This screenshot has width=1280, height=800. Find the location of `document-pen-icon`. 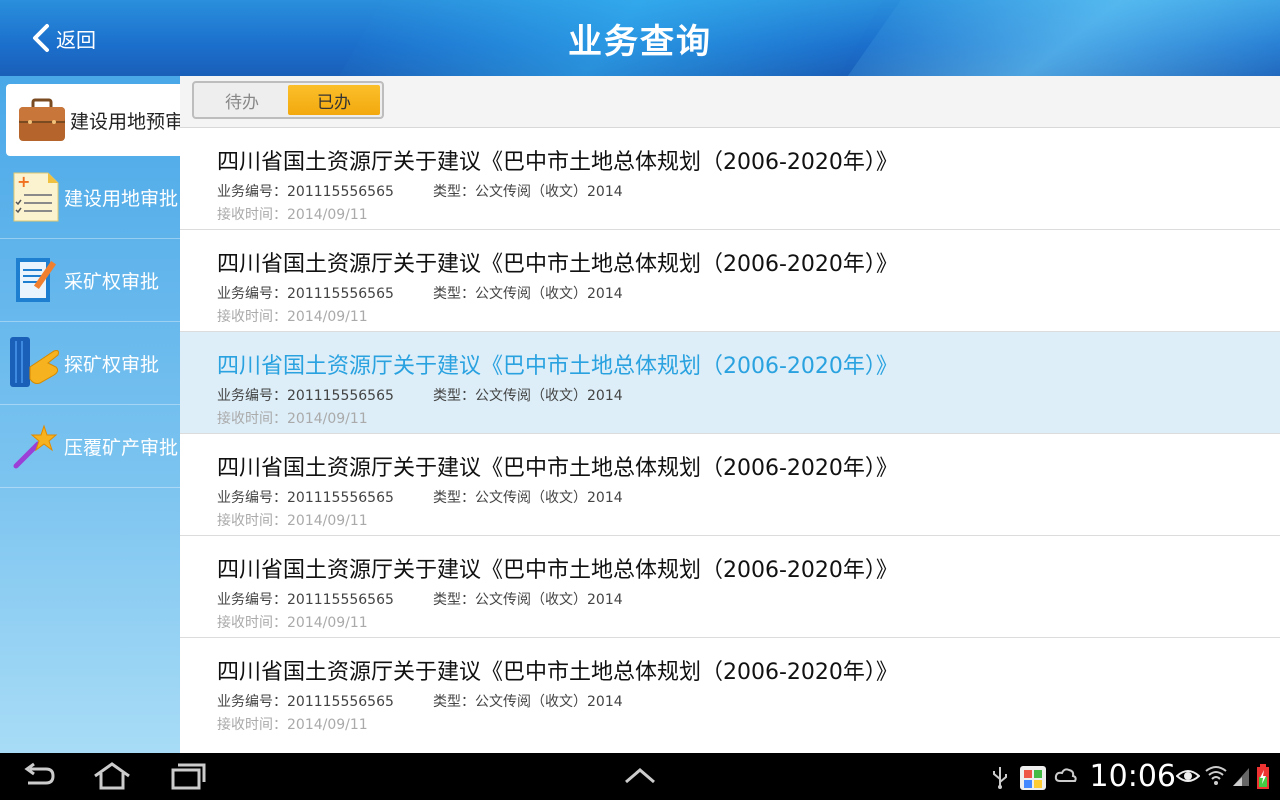

document-pen-icon is located at coordinates (36, 280).